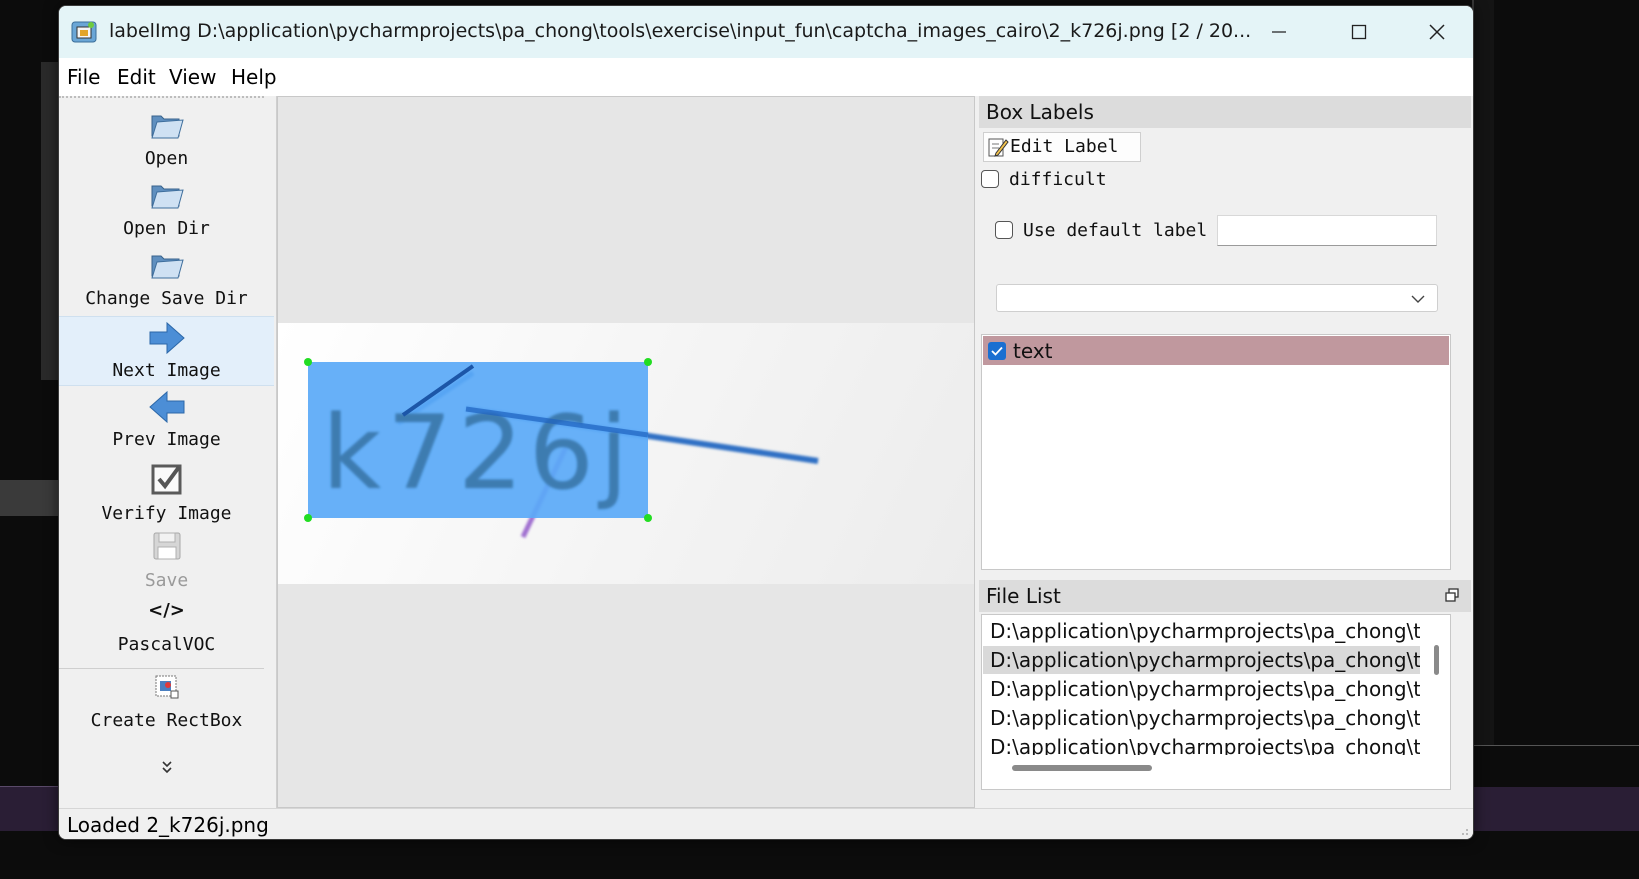  I want to click on menu-bar: File Edit View Help, so click(766, 77).